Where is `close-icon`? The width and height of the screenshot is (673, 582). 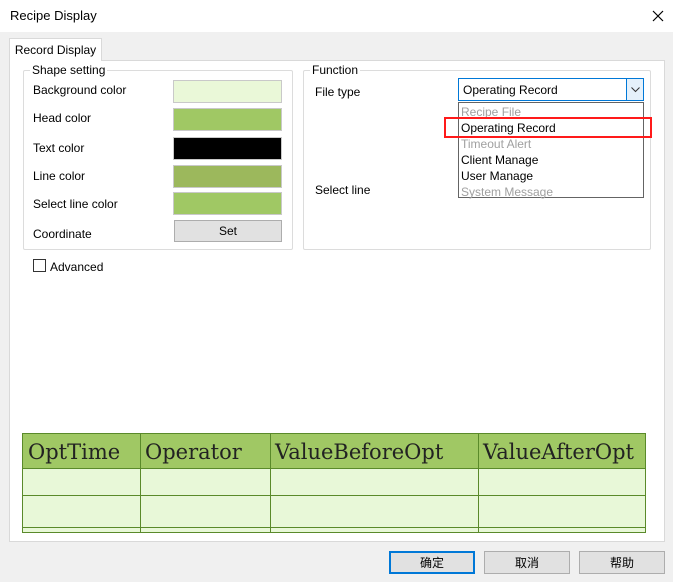
close-icon is located at coordinates (658, 16).